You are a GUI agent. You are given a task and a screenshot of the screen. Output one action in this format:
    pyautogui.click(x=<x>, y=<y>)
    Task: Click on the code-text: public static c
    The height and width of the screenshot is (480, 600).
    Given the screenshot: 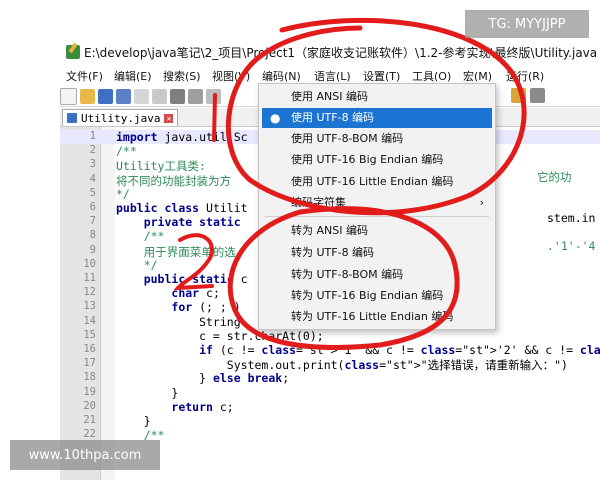 What is the action you would take?
    pyautogui.click(x=195, y=279)
    